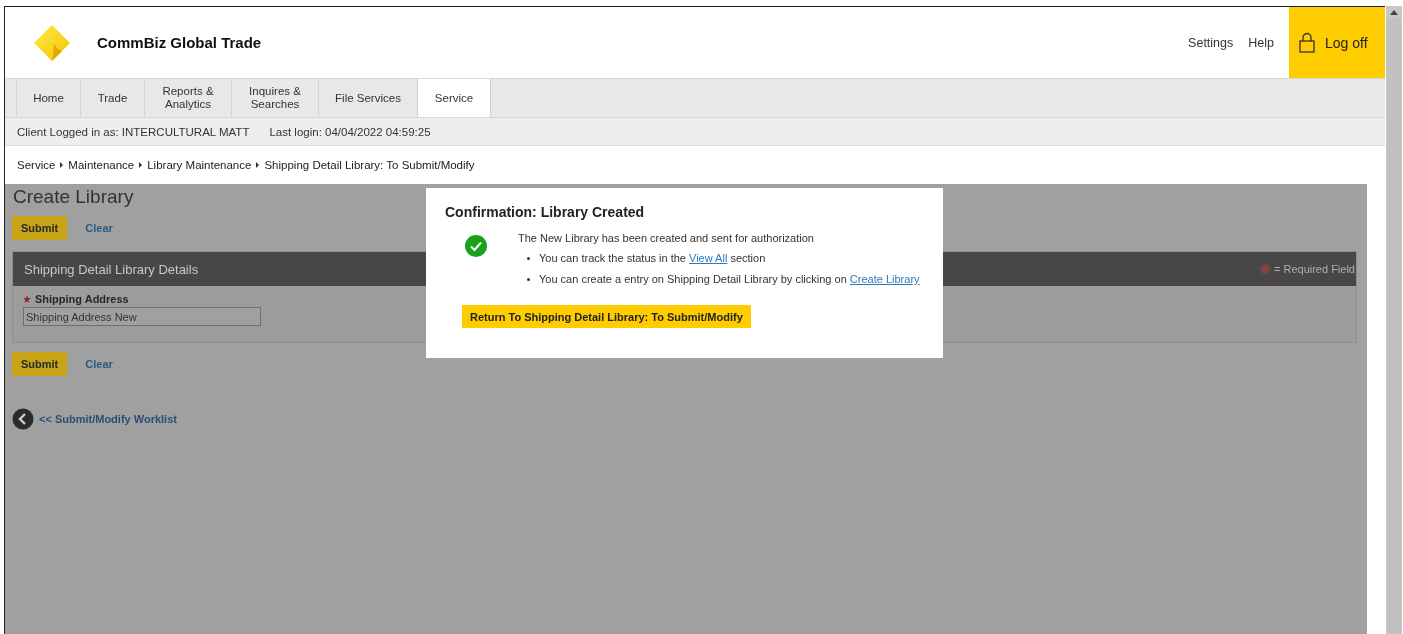 The image size is (1403, 634). What do you see at coordinates (476, 246) in the screenshot?
I see `success-check-icon` at bounding box center [476, 246].